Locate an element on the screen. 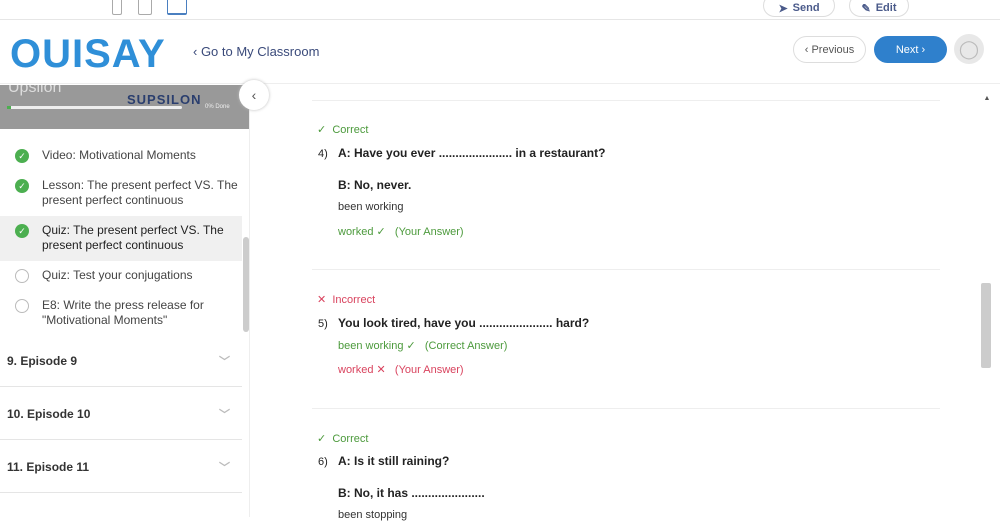 This screenshot has width=1000, height=521. main-scrollbar: ▲ is located at coordinates (987, 306).